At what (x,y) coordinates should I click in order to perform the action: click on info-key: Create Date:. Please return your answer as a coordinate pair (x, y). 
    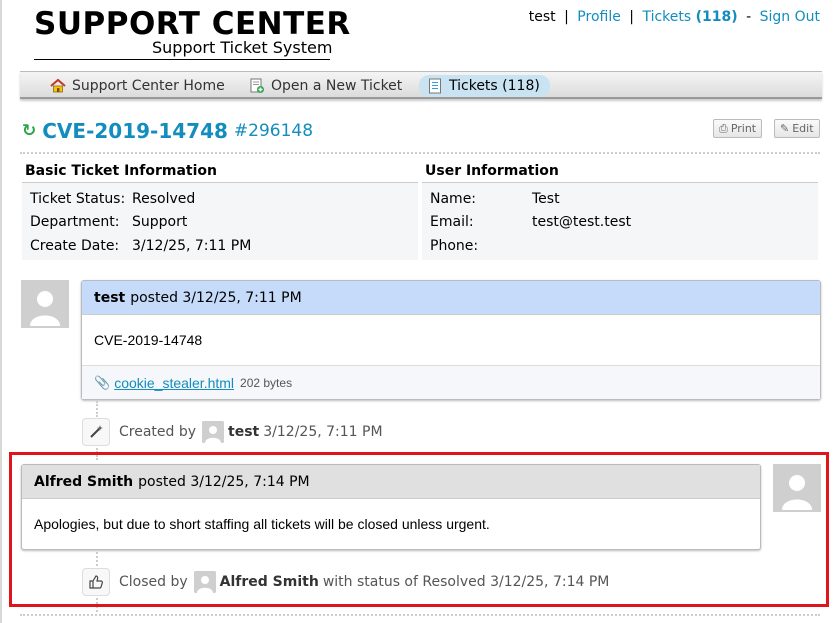
    Looking at the image, I should click on (75, 245).